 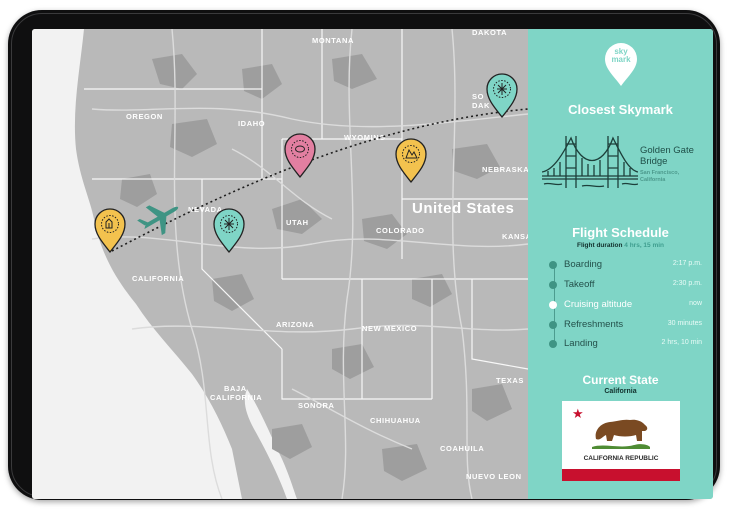 What do you see at coordinates (644, 245) in the screenshot?
I see `flight-duration-value: 4 hrs, 15 min` at bounding box center [644, 245].